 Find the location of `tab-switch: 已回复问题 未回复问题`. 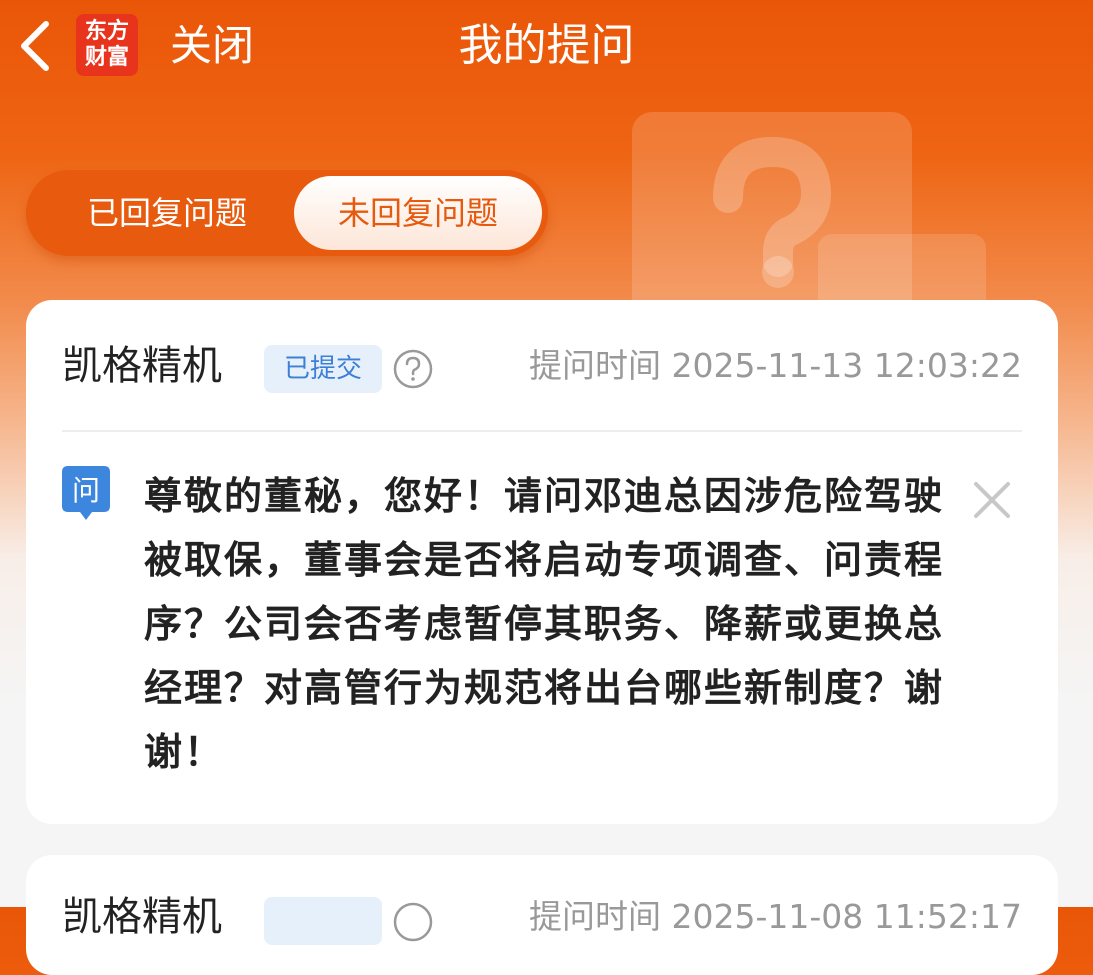

tab-switch: 已回复问题 未回复问题 is located at coordinates (287, 213).